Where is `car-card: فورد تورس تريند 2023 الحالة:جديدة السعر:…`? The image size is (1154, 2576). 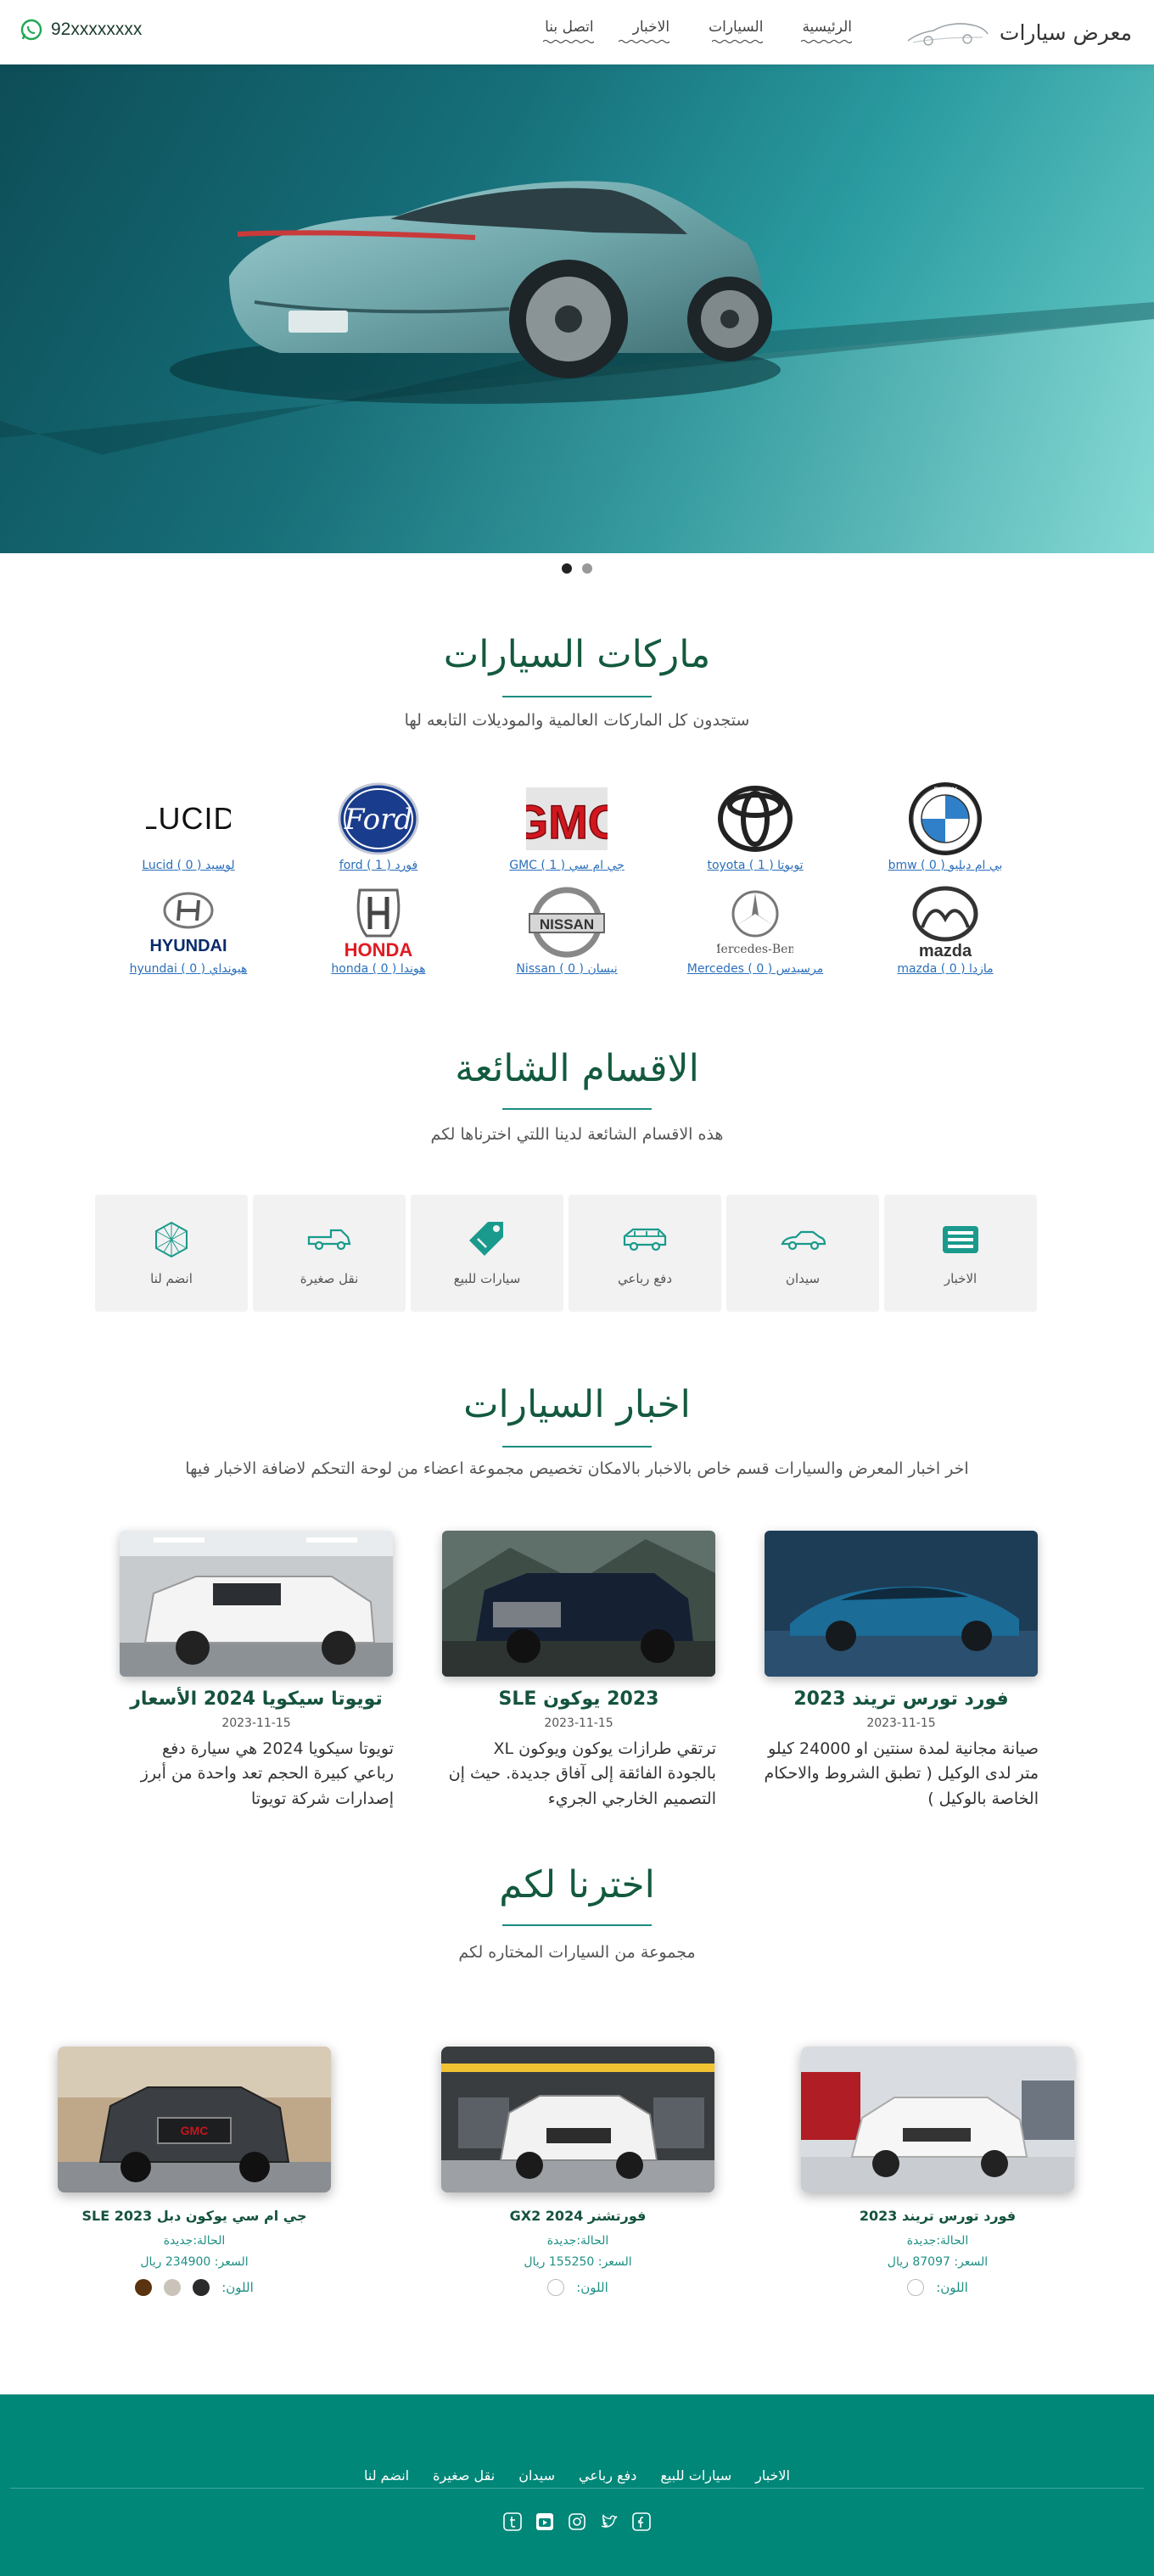
car-card: فورد تورس تريند 2023 الحالة:جديدة السعر:… is located at coordinates (938, 2171).